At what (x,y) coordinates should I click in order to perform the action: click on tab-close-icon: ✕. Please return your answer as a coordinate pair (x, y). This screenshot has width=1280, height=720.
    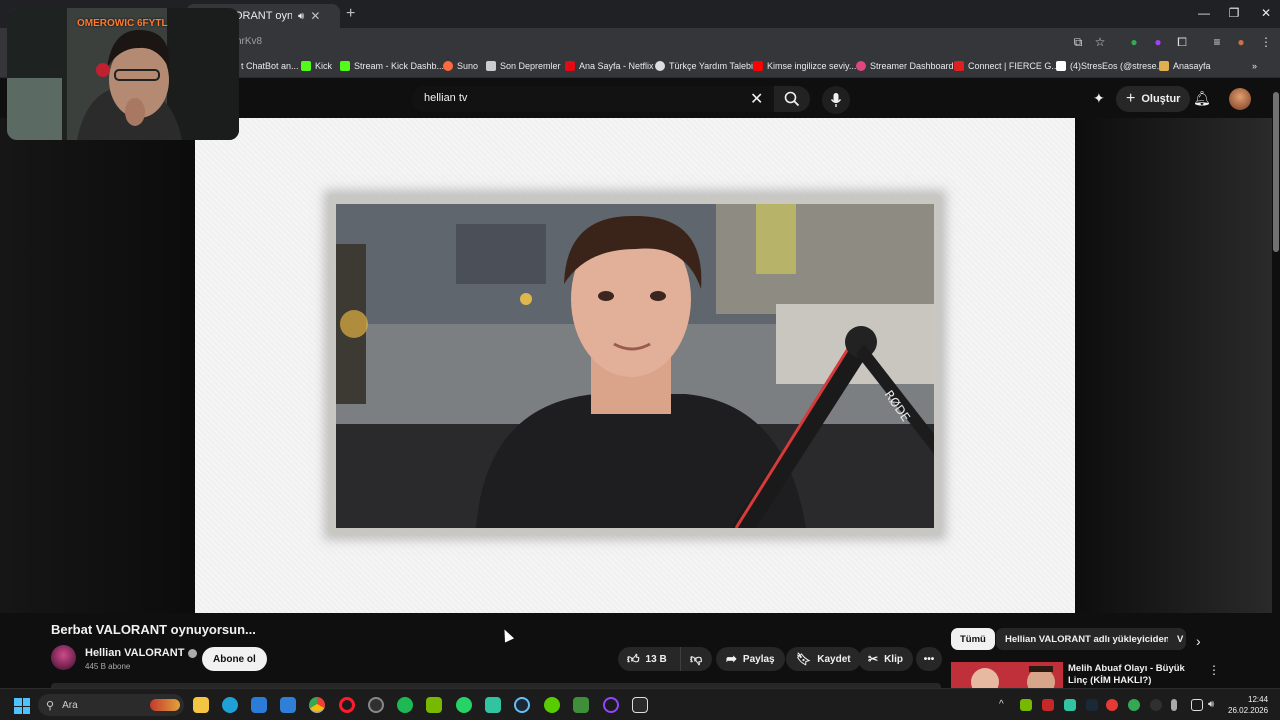
    Looking at the image, I should click on (315, 16).